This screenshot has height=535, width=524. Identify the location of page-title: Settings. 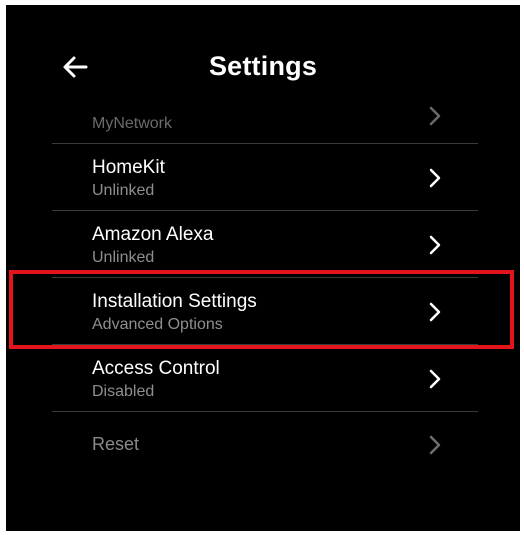
(263, 66).